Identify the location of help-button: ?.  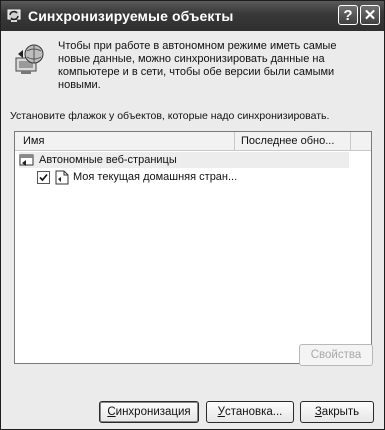
(348, 15).